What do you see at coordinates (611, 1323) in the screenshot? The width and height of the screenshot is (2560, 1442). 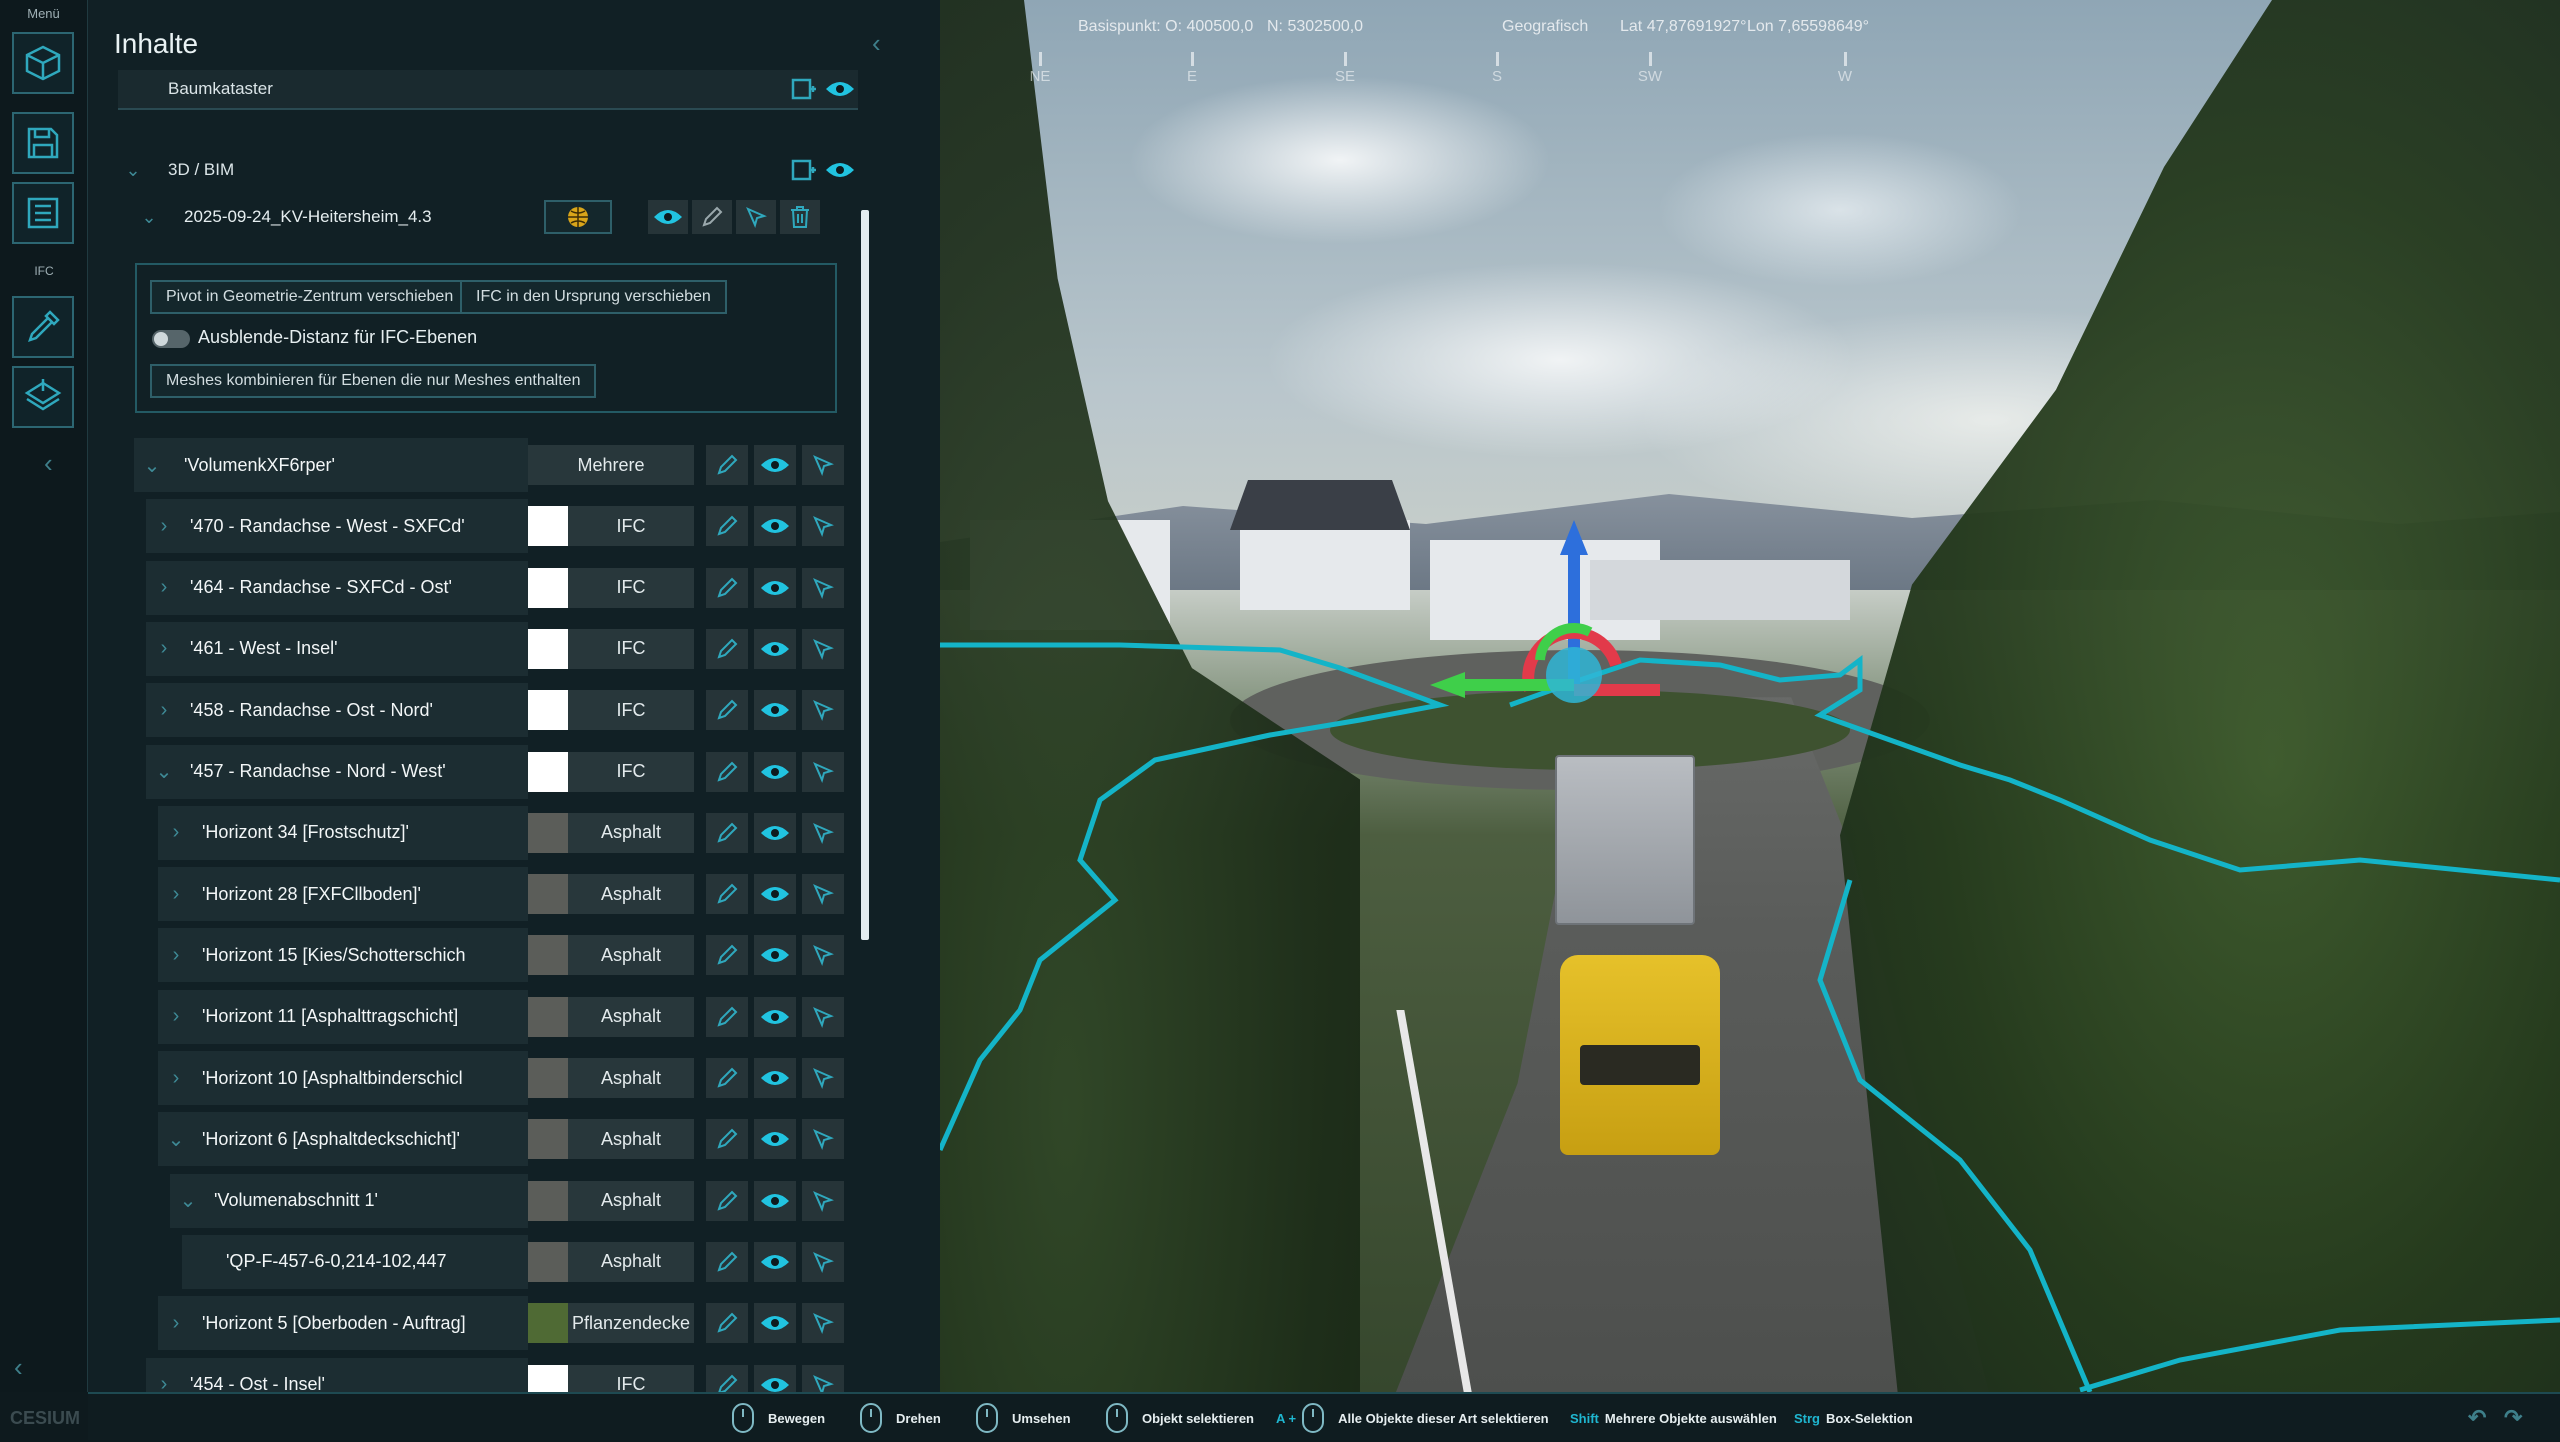 I see `material-cell: Pflanzendecke` at bounding box center [611, 1323].